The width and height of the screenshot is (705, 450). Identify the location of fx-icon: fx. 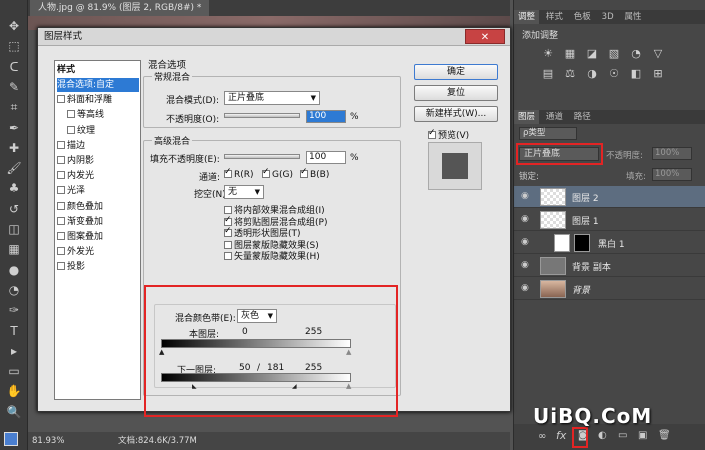
(561, 435).